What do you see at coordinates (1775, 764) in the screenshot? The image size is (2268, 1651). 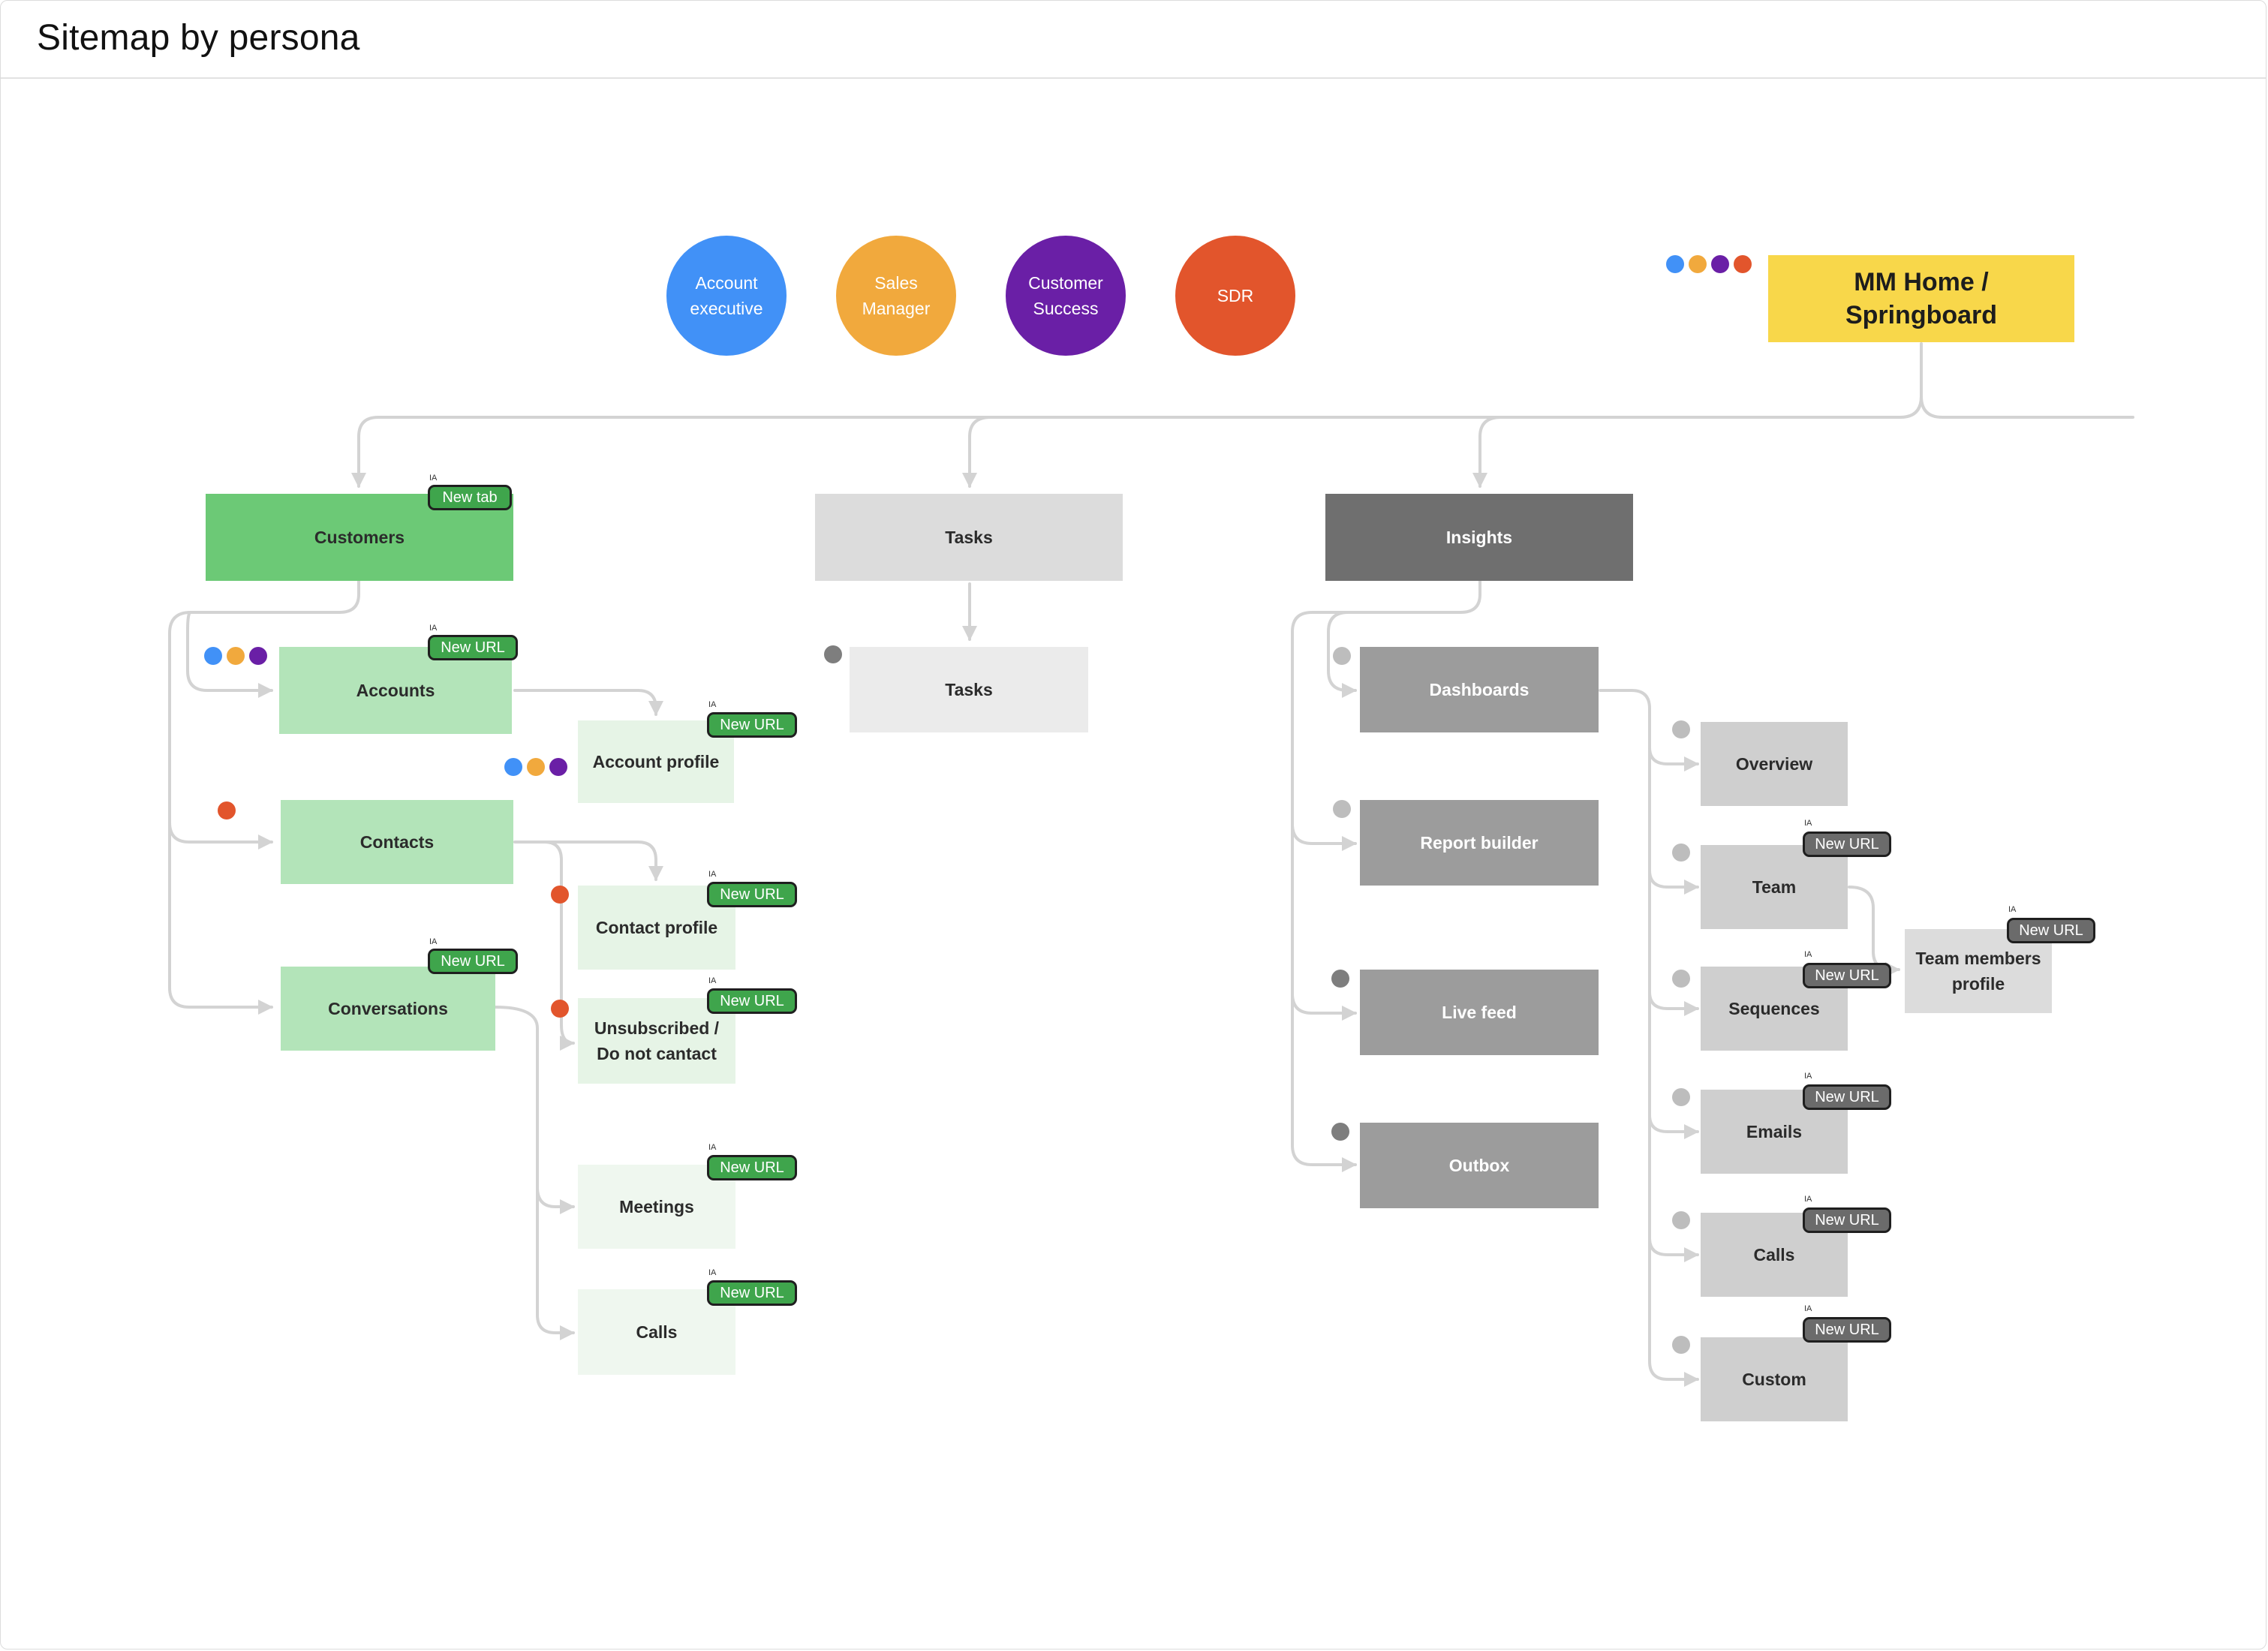 I see `node-overview: Overview` at bounding box center [1775, 764].